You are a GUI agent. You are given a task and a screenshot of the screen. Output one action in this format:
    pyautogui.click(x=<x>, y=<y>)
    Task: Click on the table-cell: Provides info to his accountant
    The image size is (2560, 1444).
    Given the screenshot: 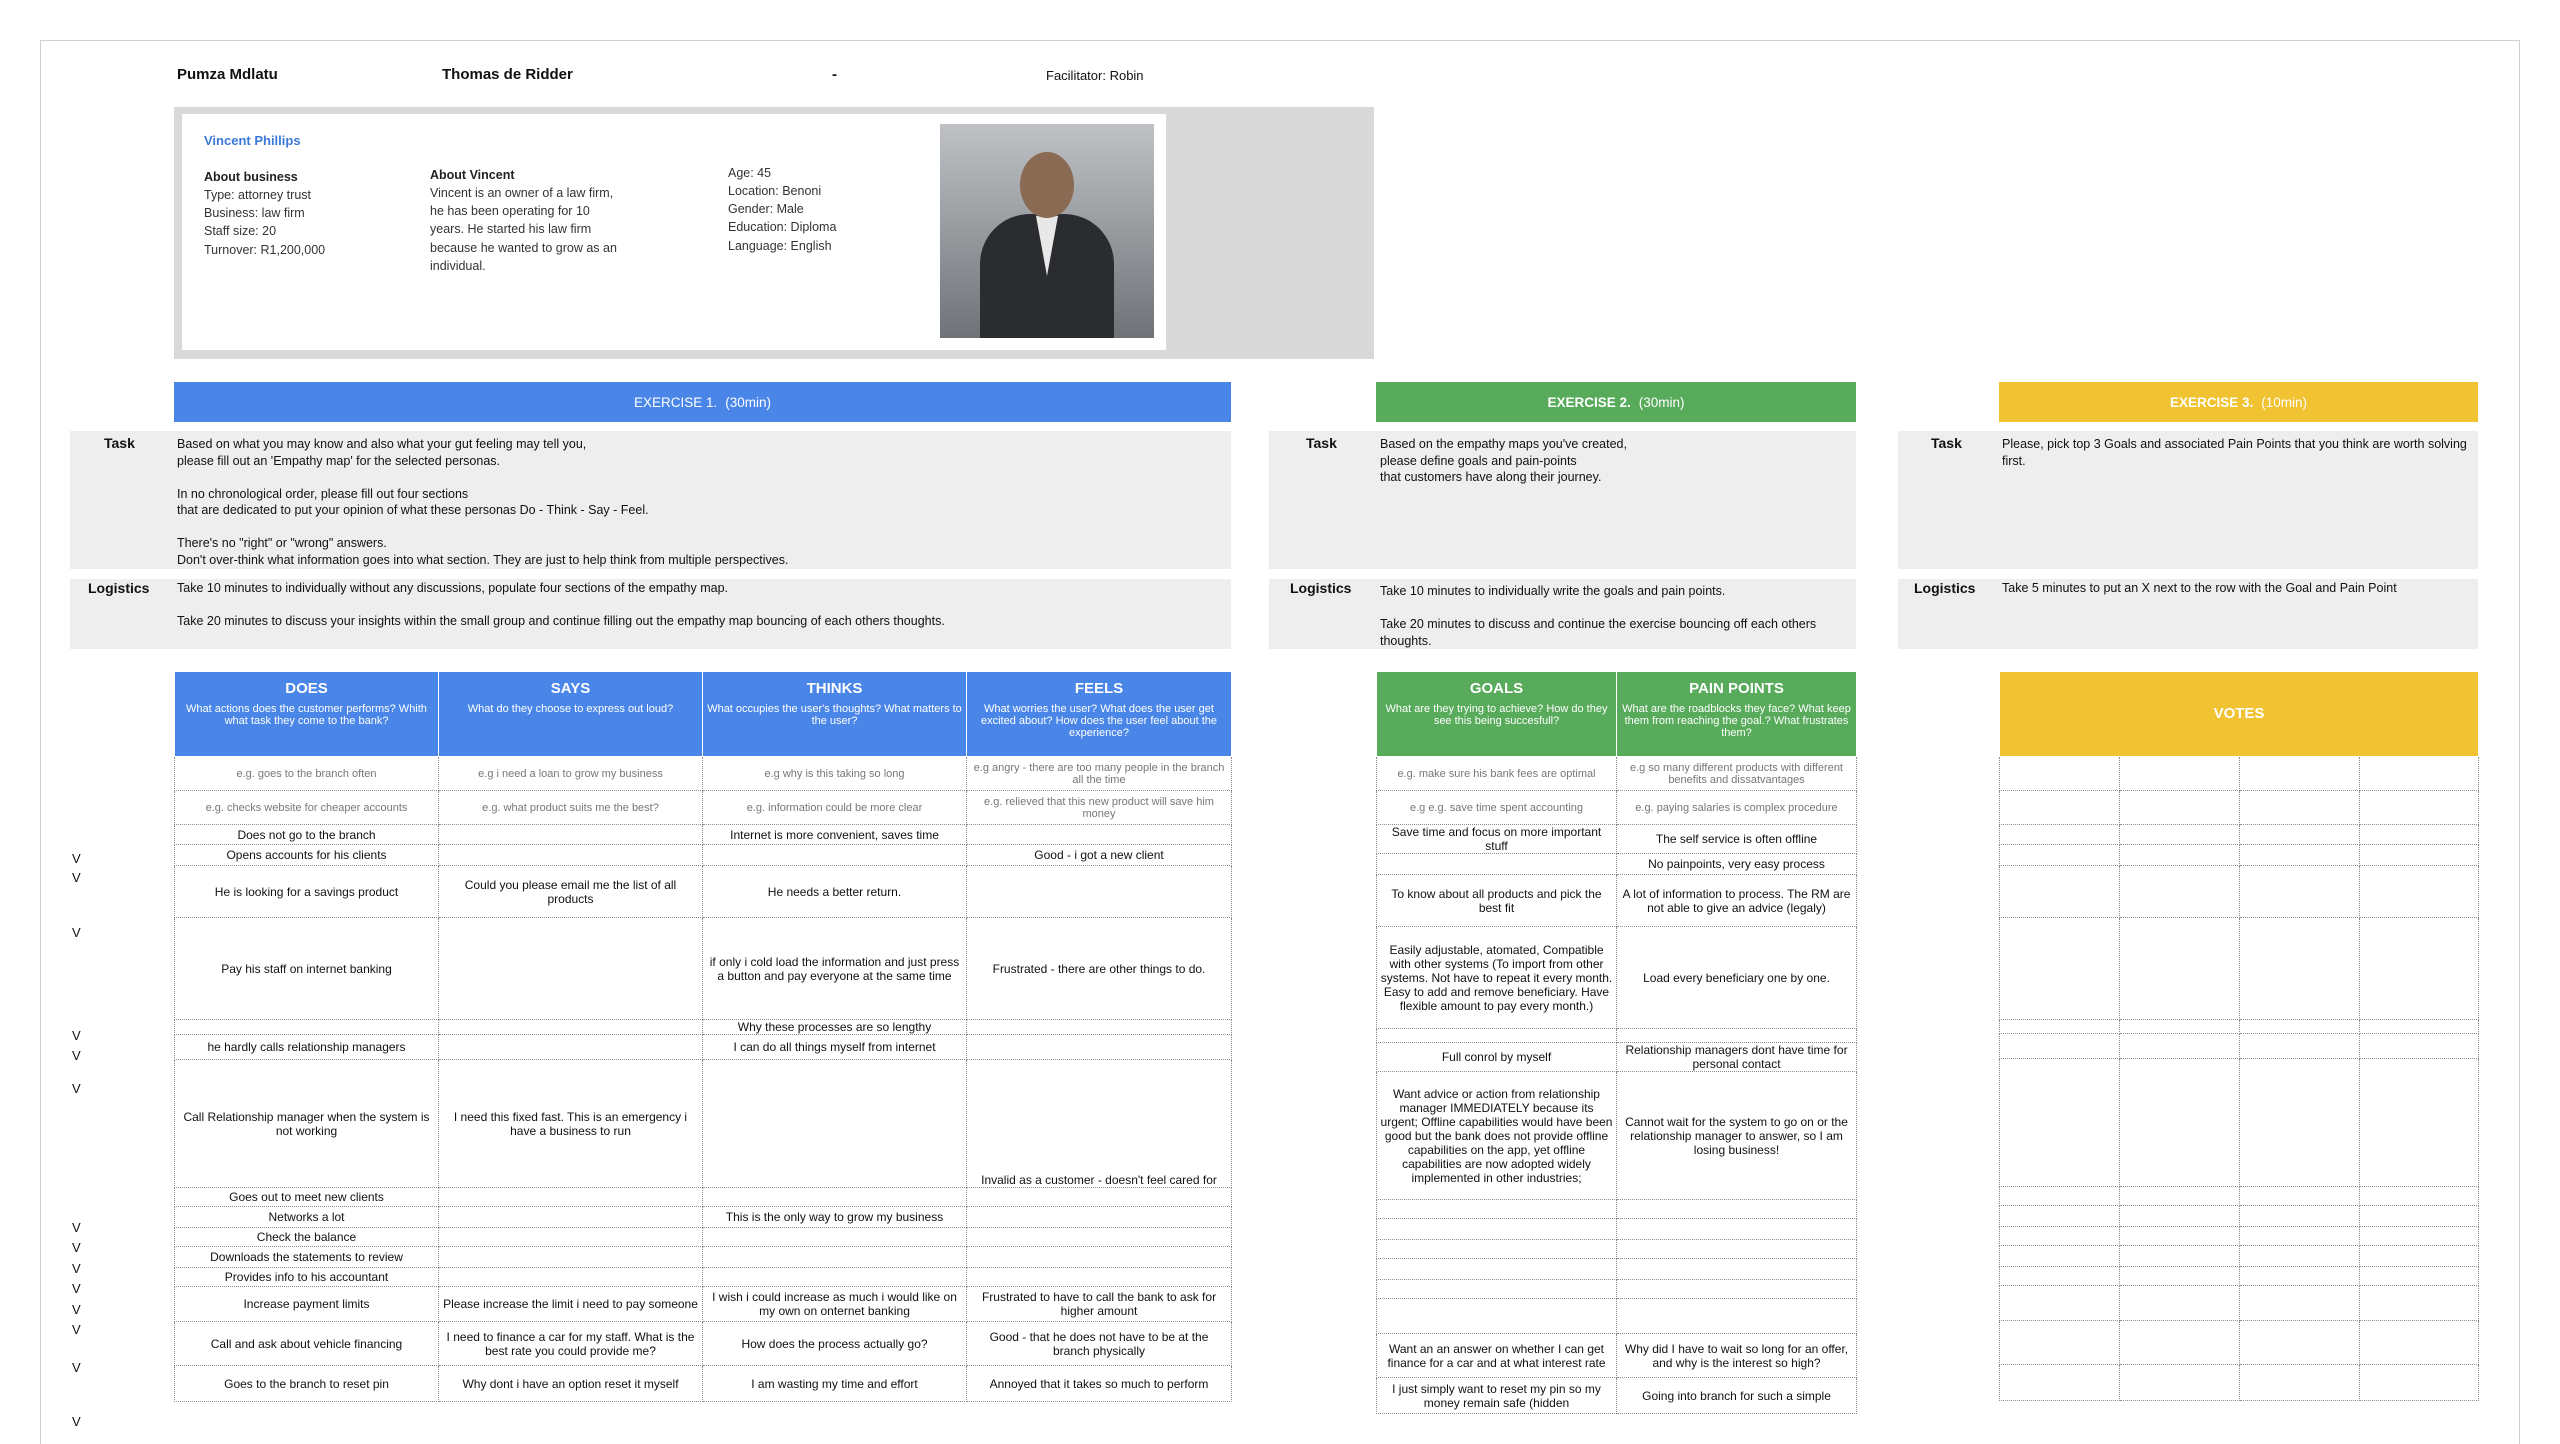 What is the action you would take?
    pyautogui.click(x=306, y=1277)
    